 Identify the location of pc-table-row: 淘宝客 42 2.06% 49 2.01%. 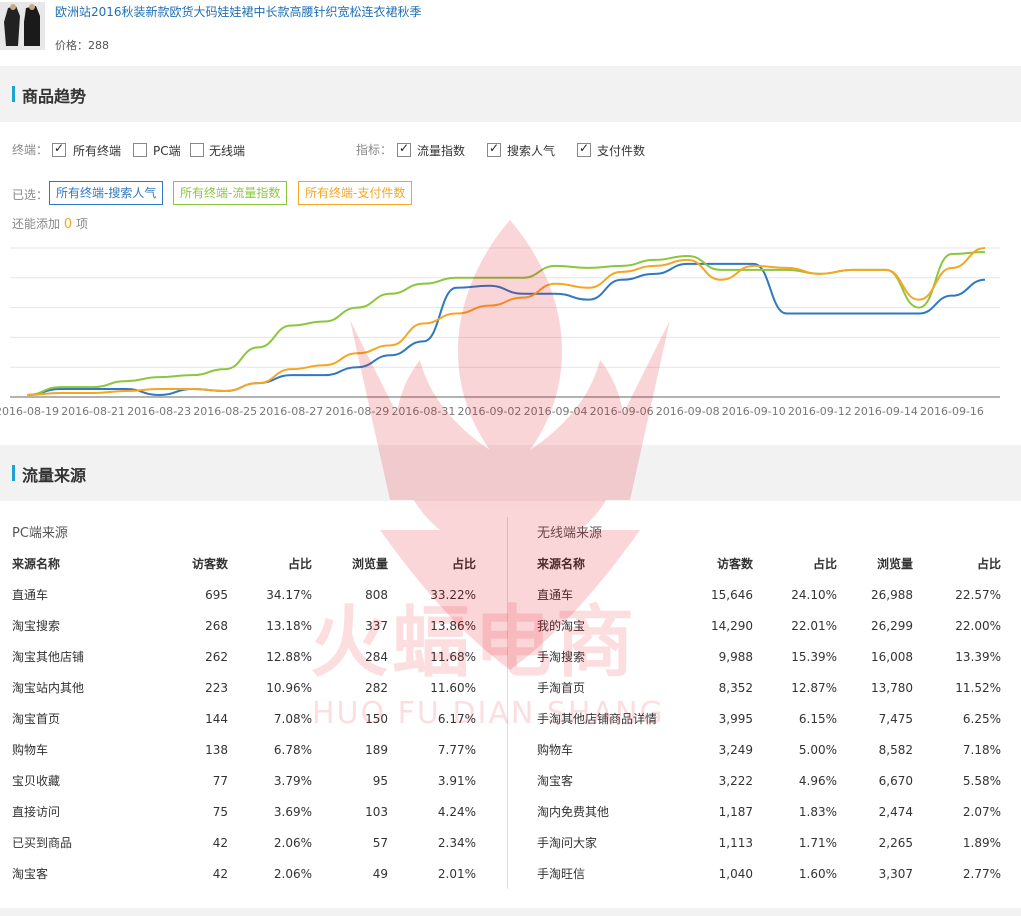
(247, 874).